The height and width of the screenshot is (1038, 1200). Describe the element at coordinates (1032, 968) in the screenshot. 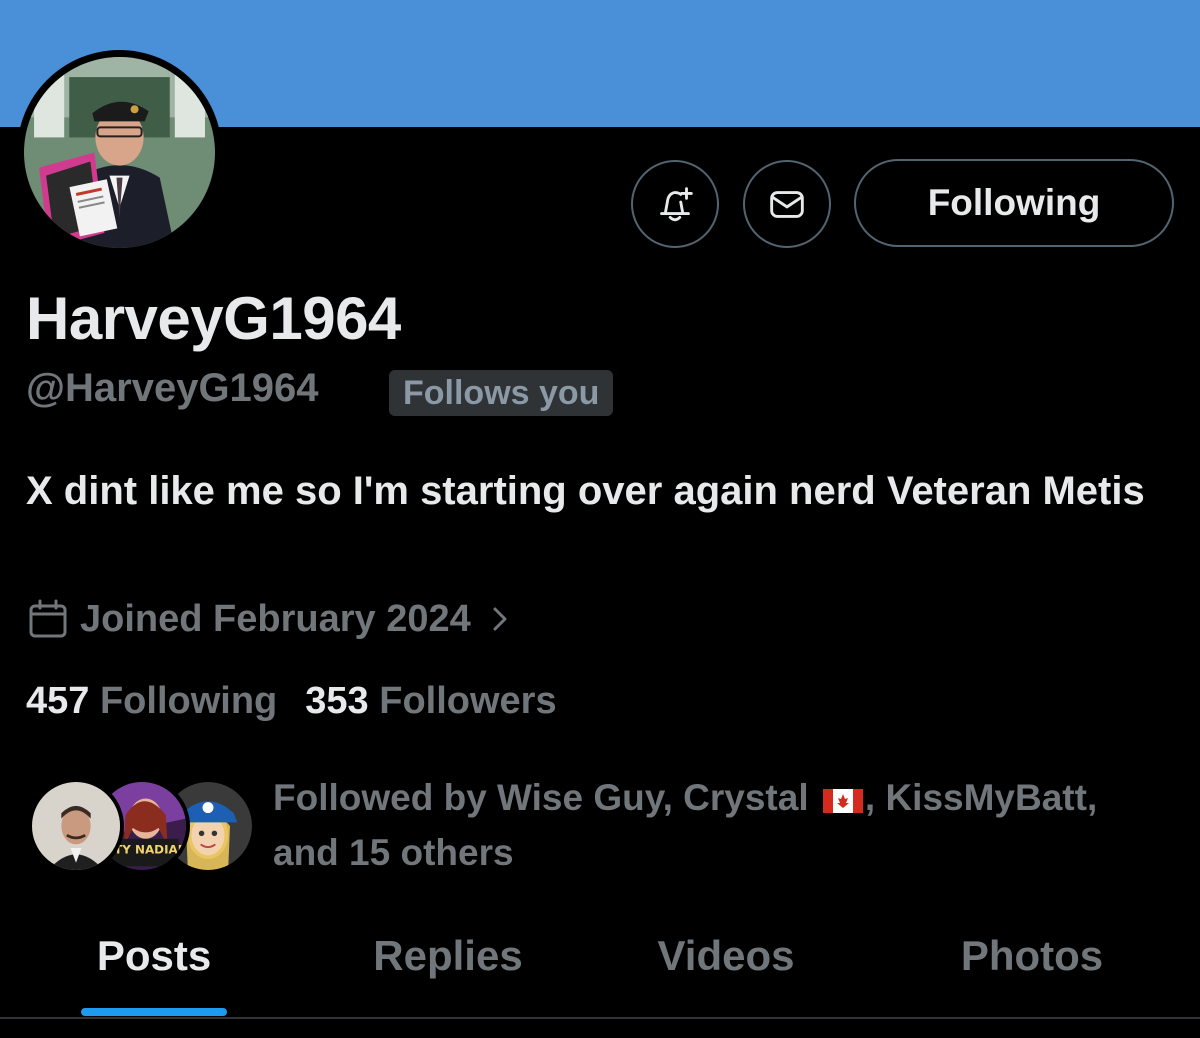

I see `tab-photos: Photos` at that location.